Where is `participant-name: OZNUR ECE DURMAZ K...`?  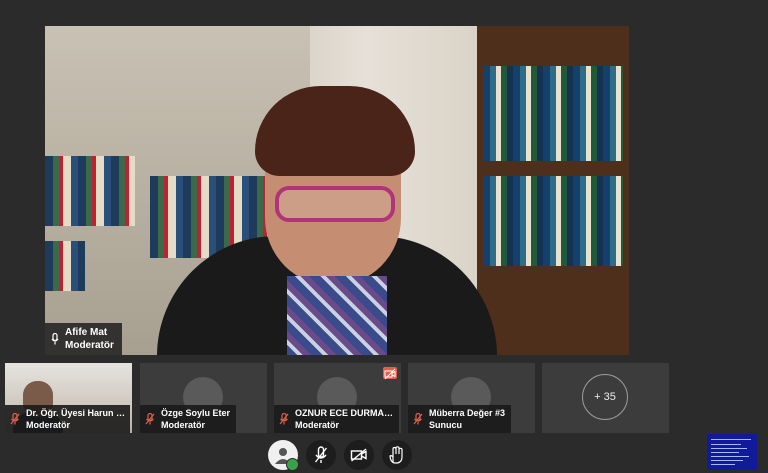
participant-name: OZNUR ECE DURMAZ K... is located at coordinates (345, 413).